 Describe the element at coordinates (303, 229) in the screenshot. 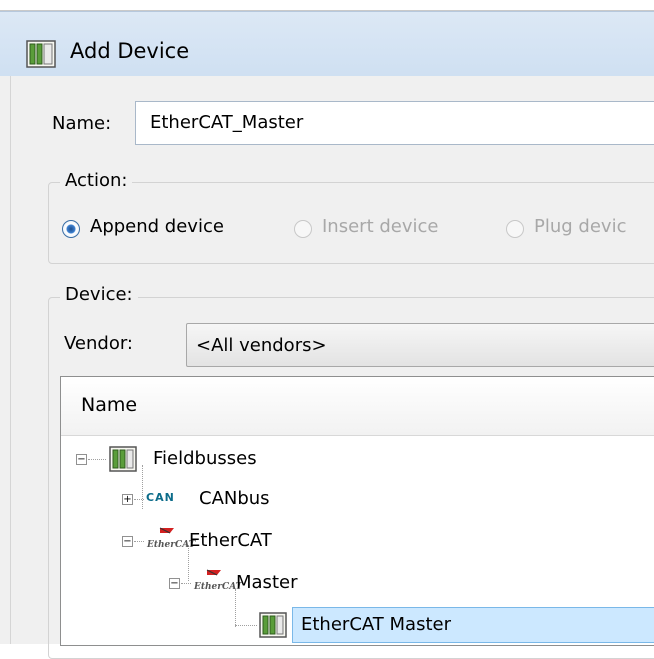

I see `insert-device-radio` at that location.